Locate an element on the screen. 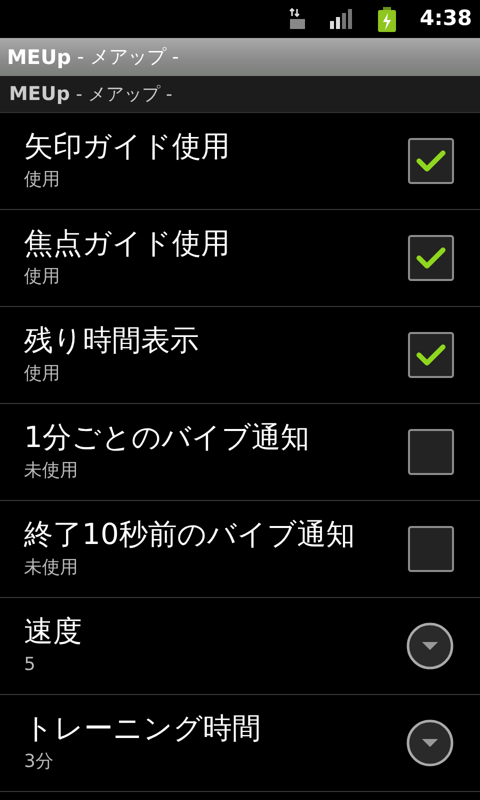 The image size is (480, 800). preference-summary: 5 is located at coordinates (30, 664).